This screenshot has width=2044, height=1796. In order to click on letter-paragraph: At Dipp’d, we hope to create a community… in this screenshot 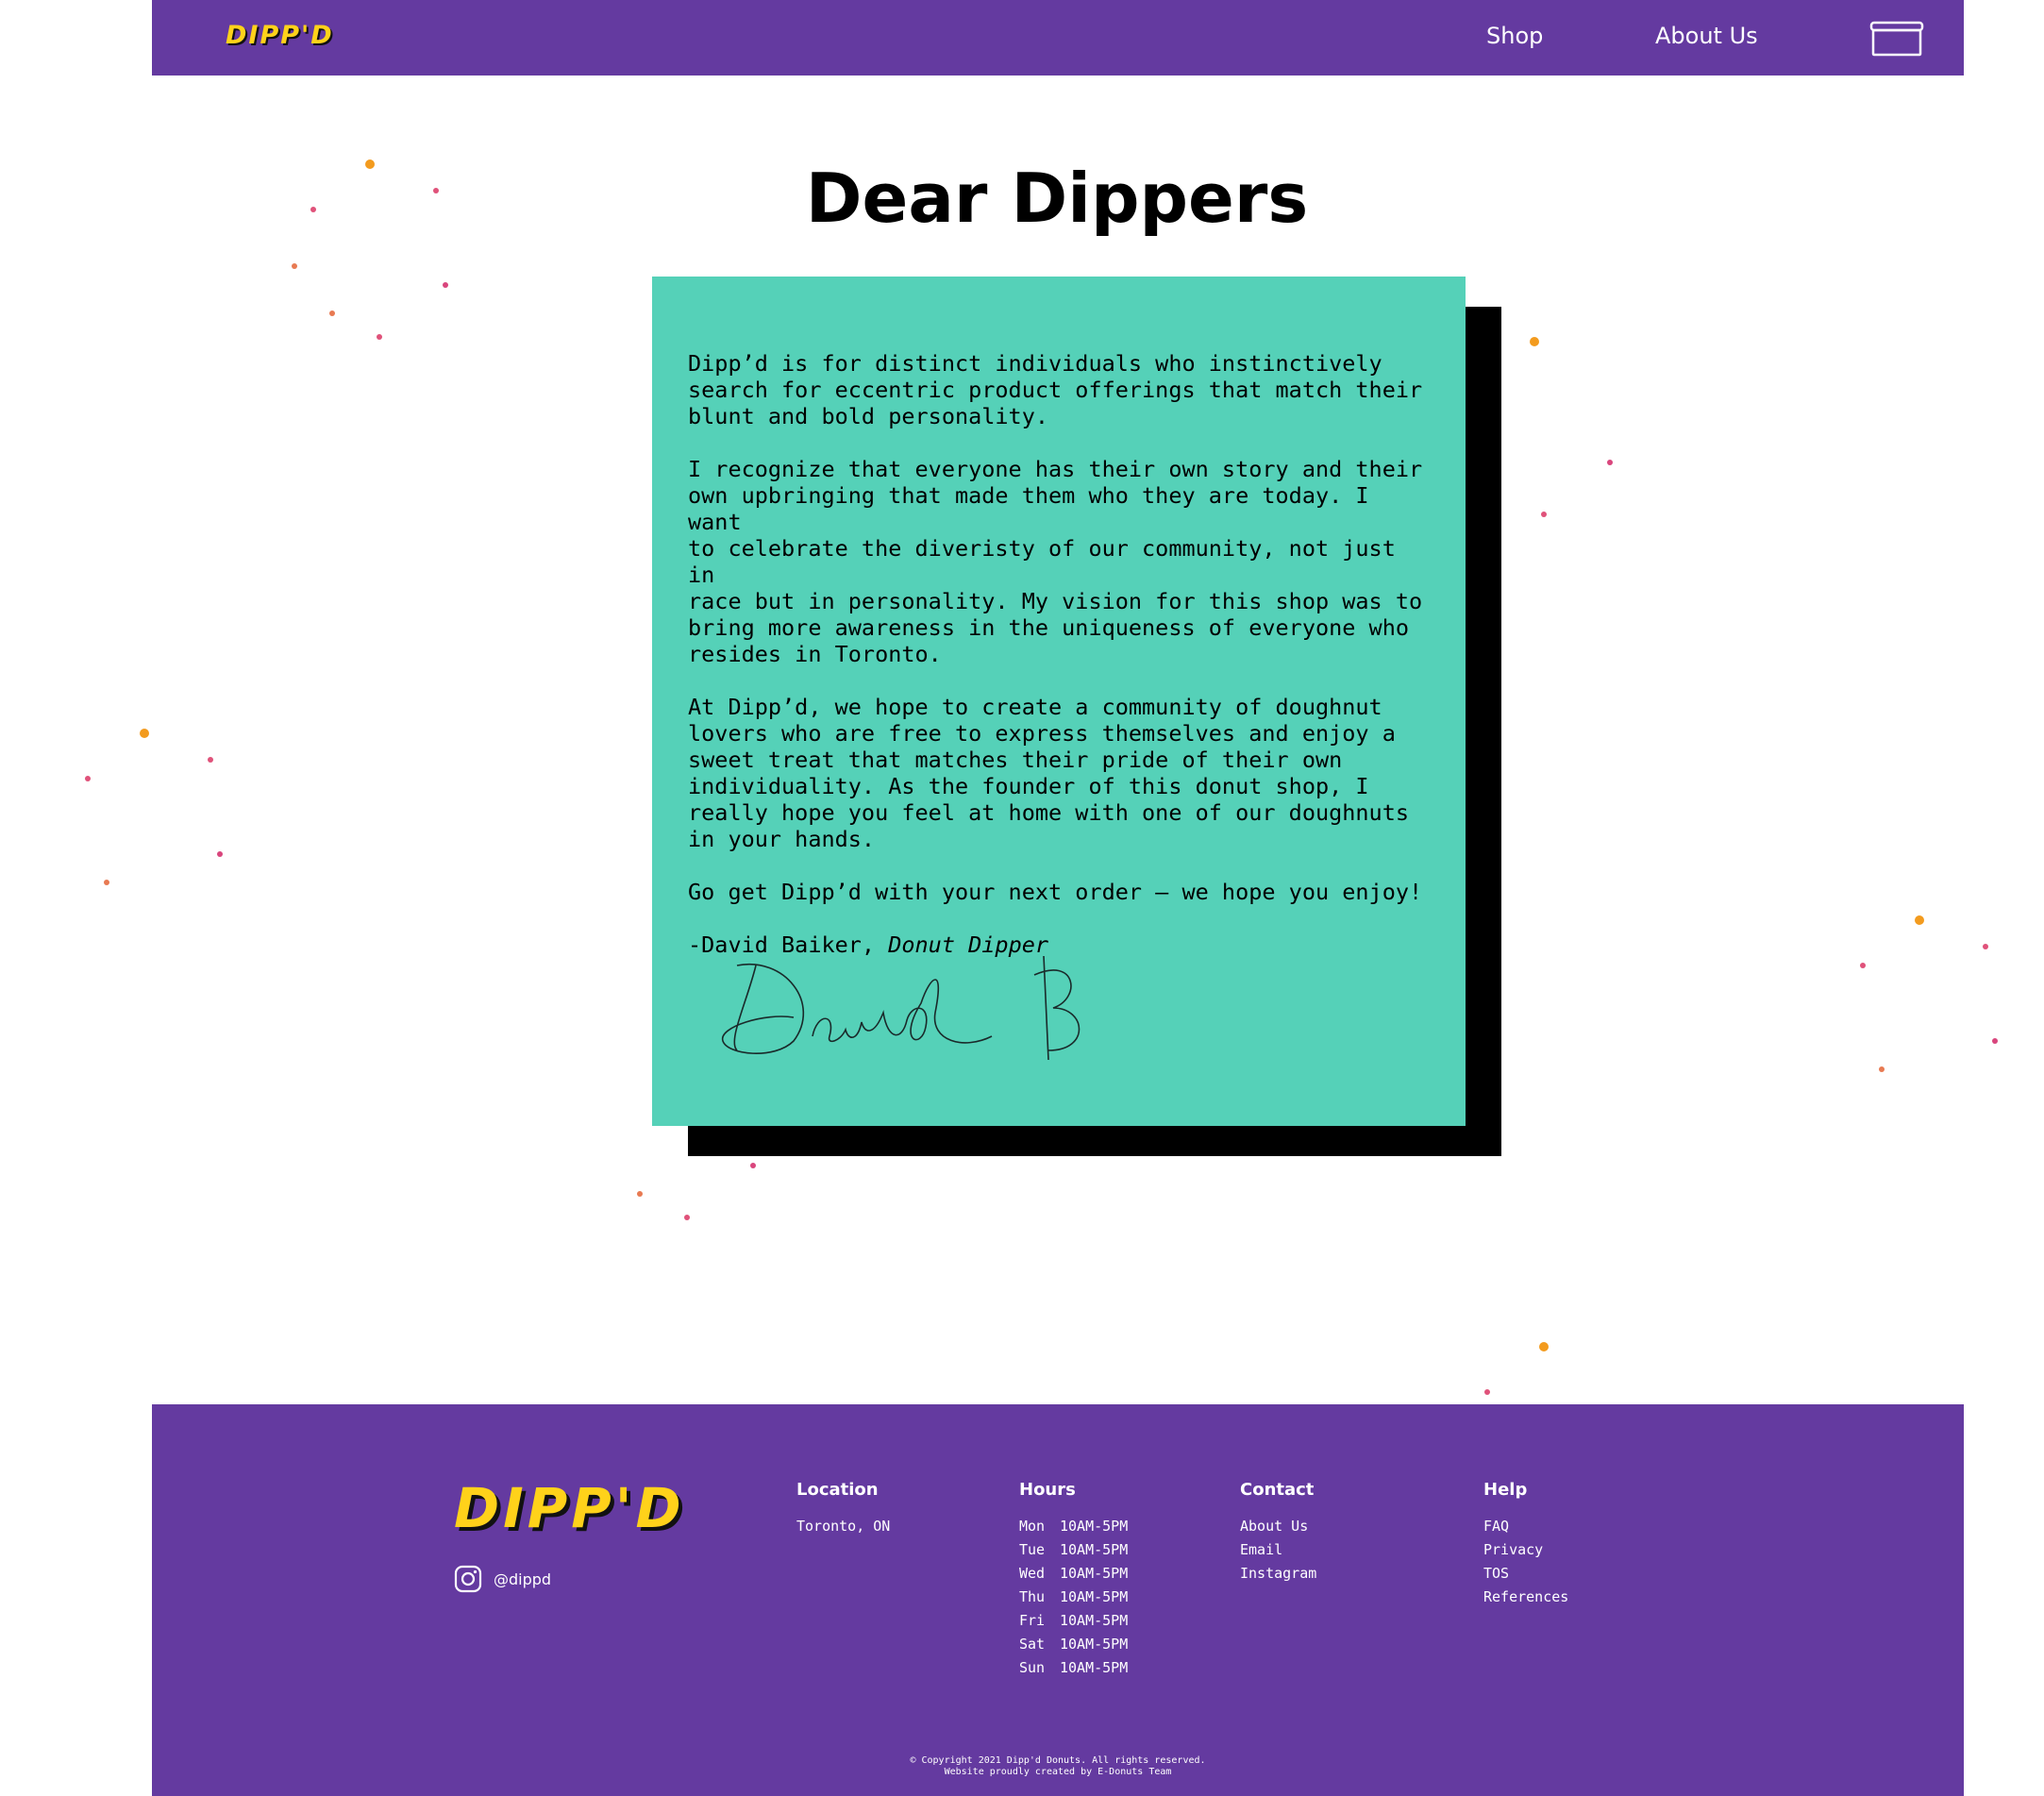, I will do `click(1049, 773)`.